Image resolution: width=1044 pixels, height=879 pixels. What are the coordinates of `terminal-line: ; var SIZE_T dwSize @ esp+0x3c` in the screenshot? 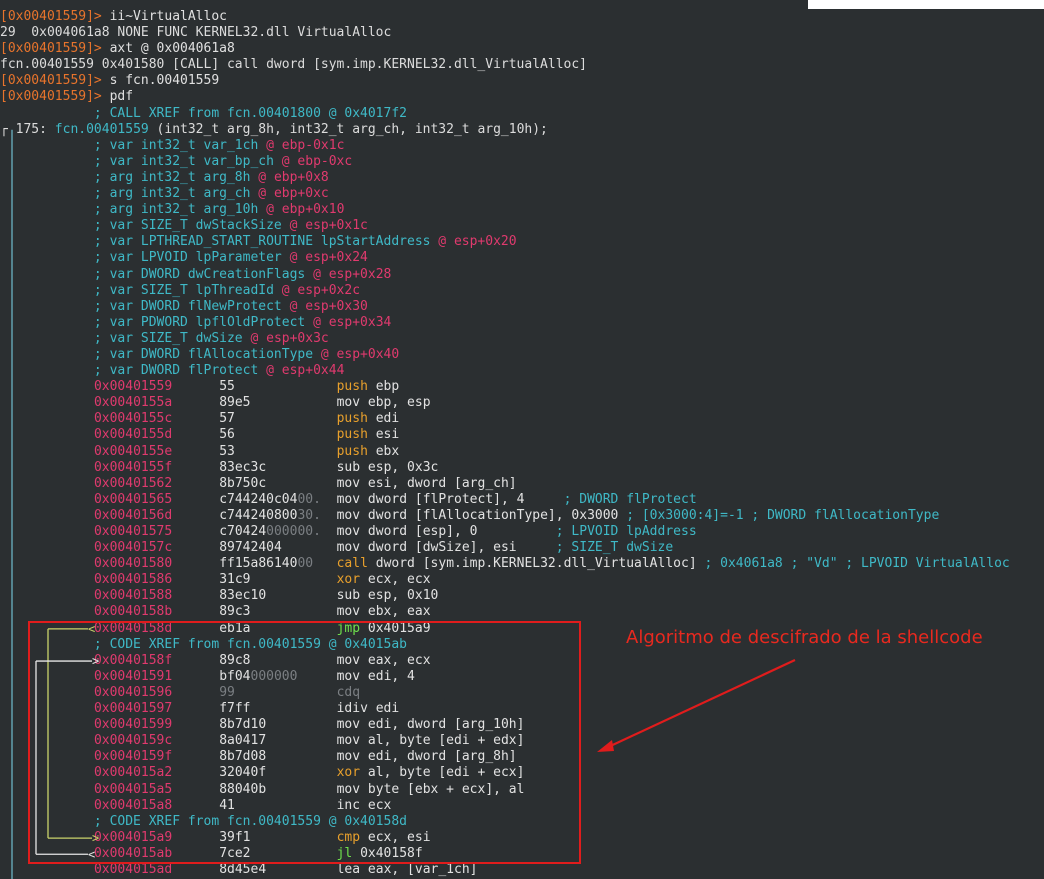 It's located at (505, 339).